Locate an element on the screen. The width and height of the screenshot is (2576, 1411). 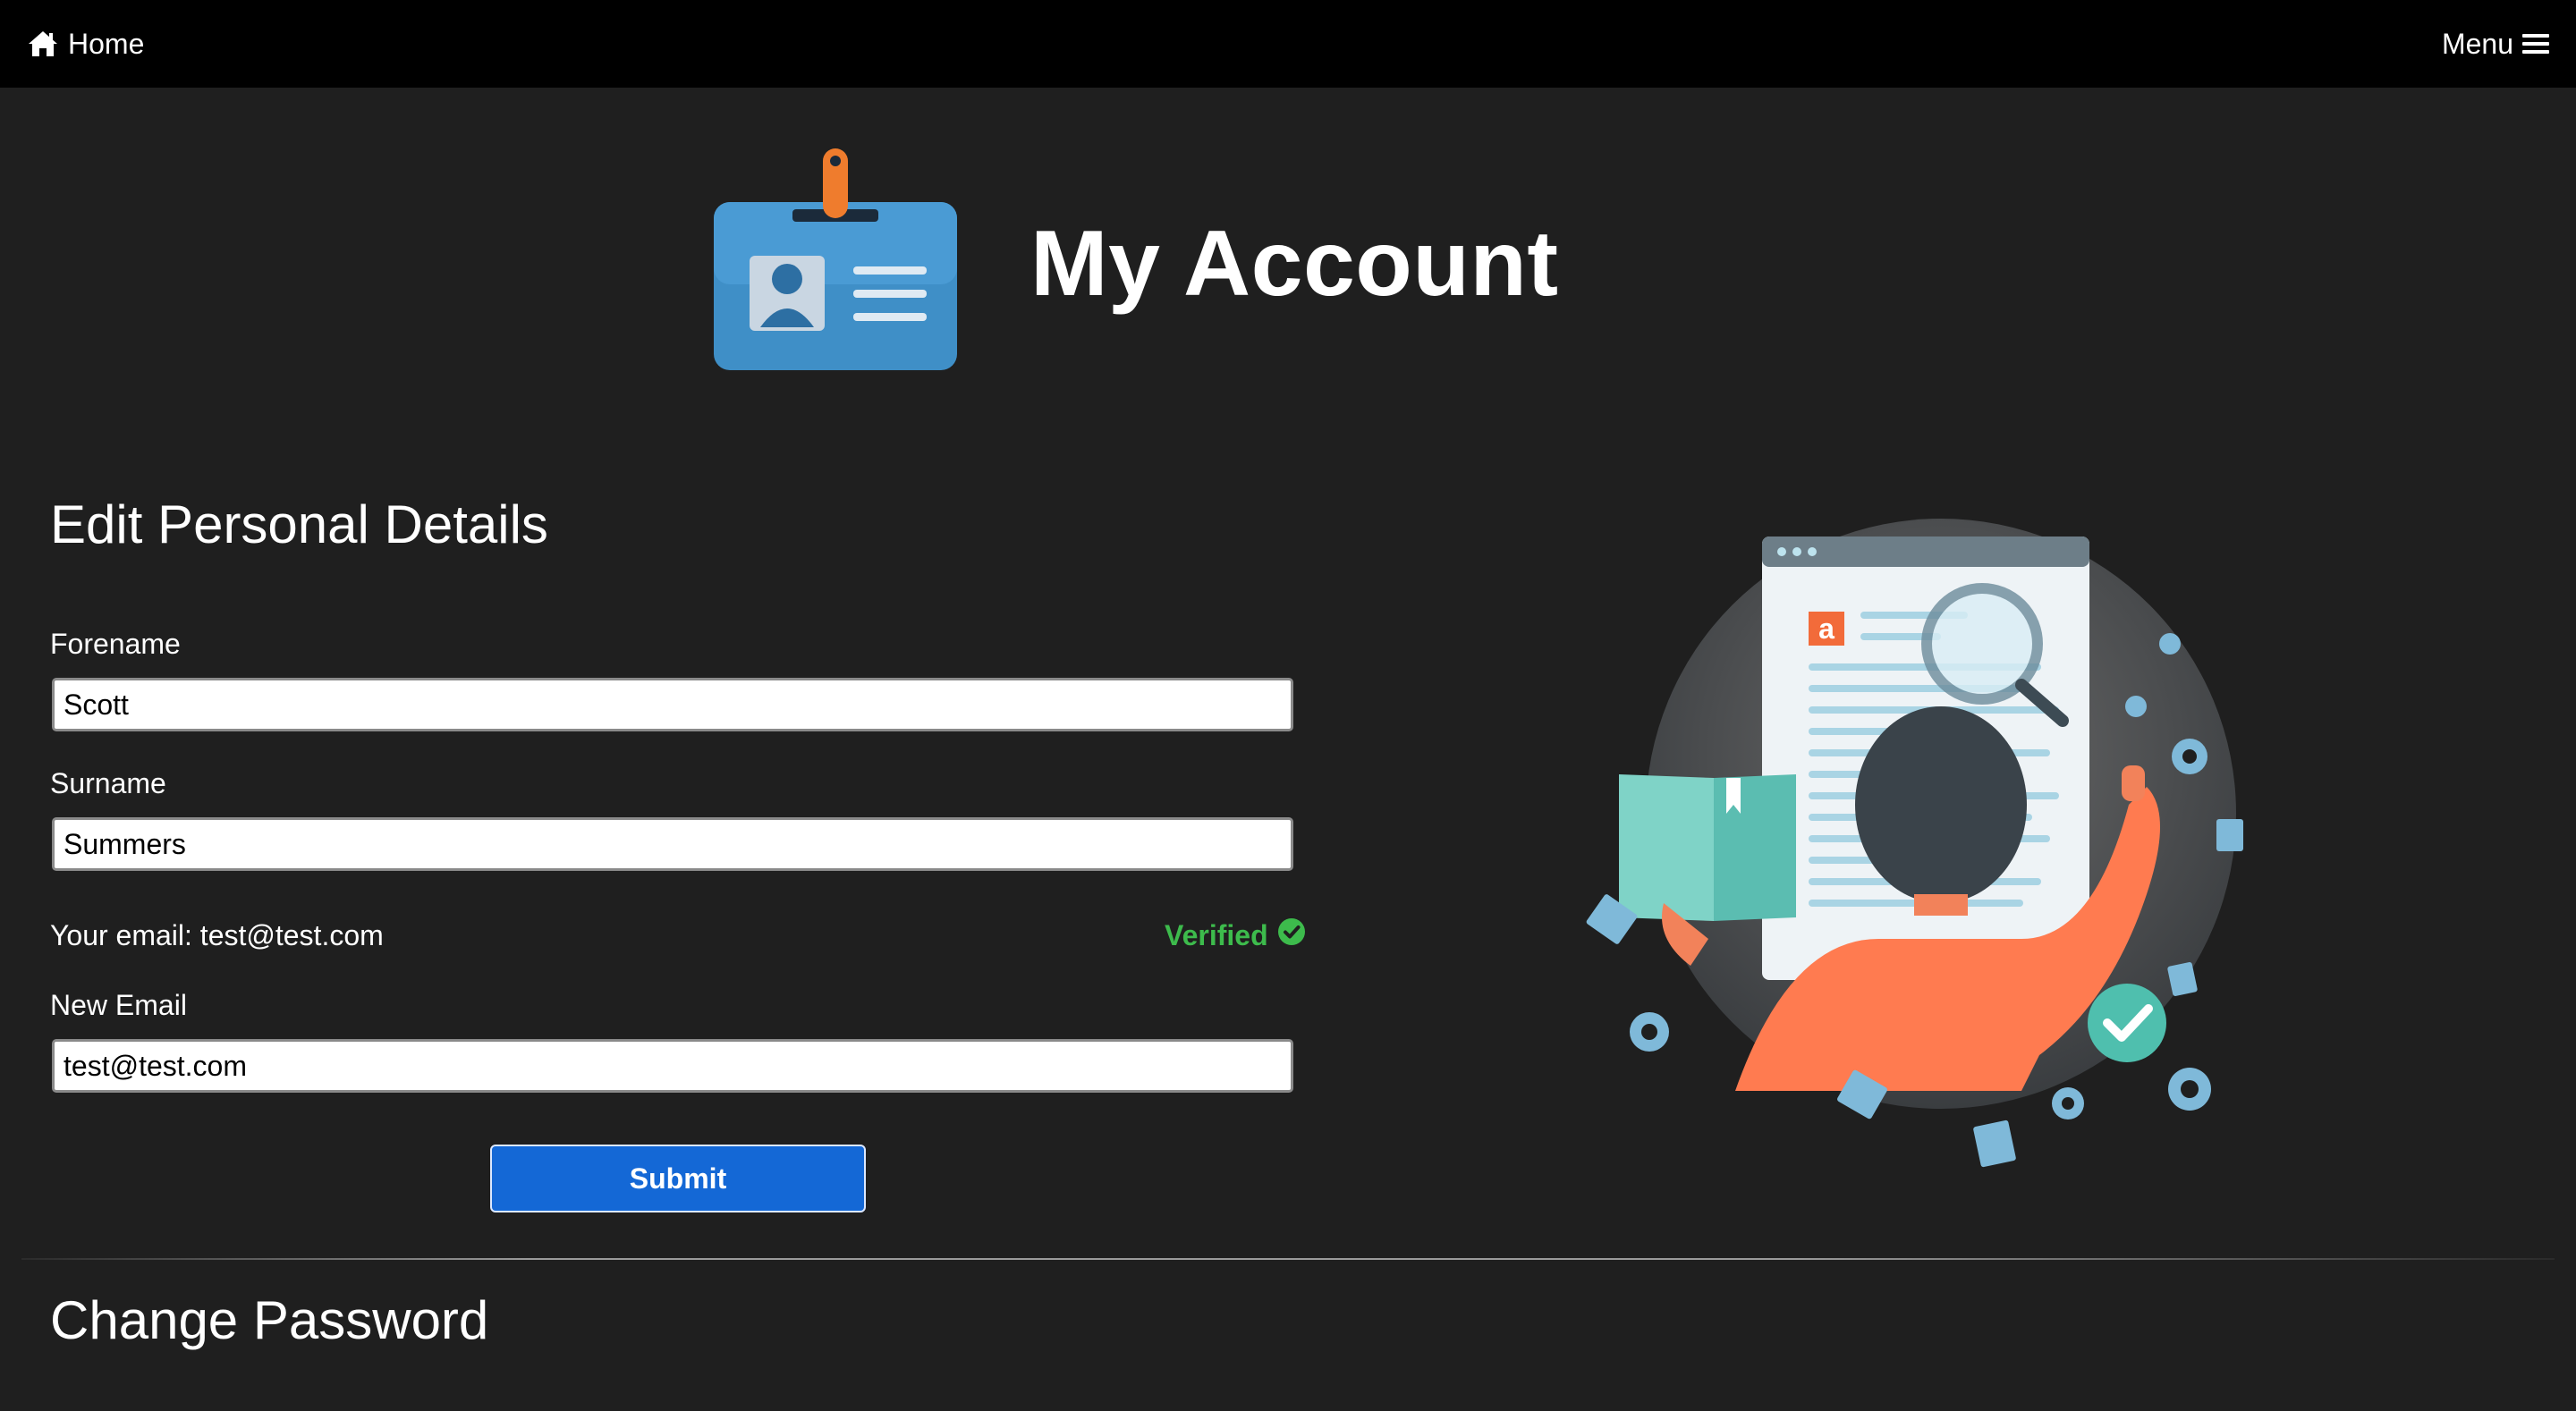
check-circle-icon is located at coordinates (1291, 935).